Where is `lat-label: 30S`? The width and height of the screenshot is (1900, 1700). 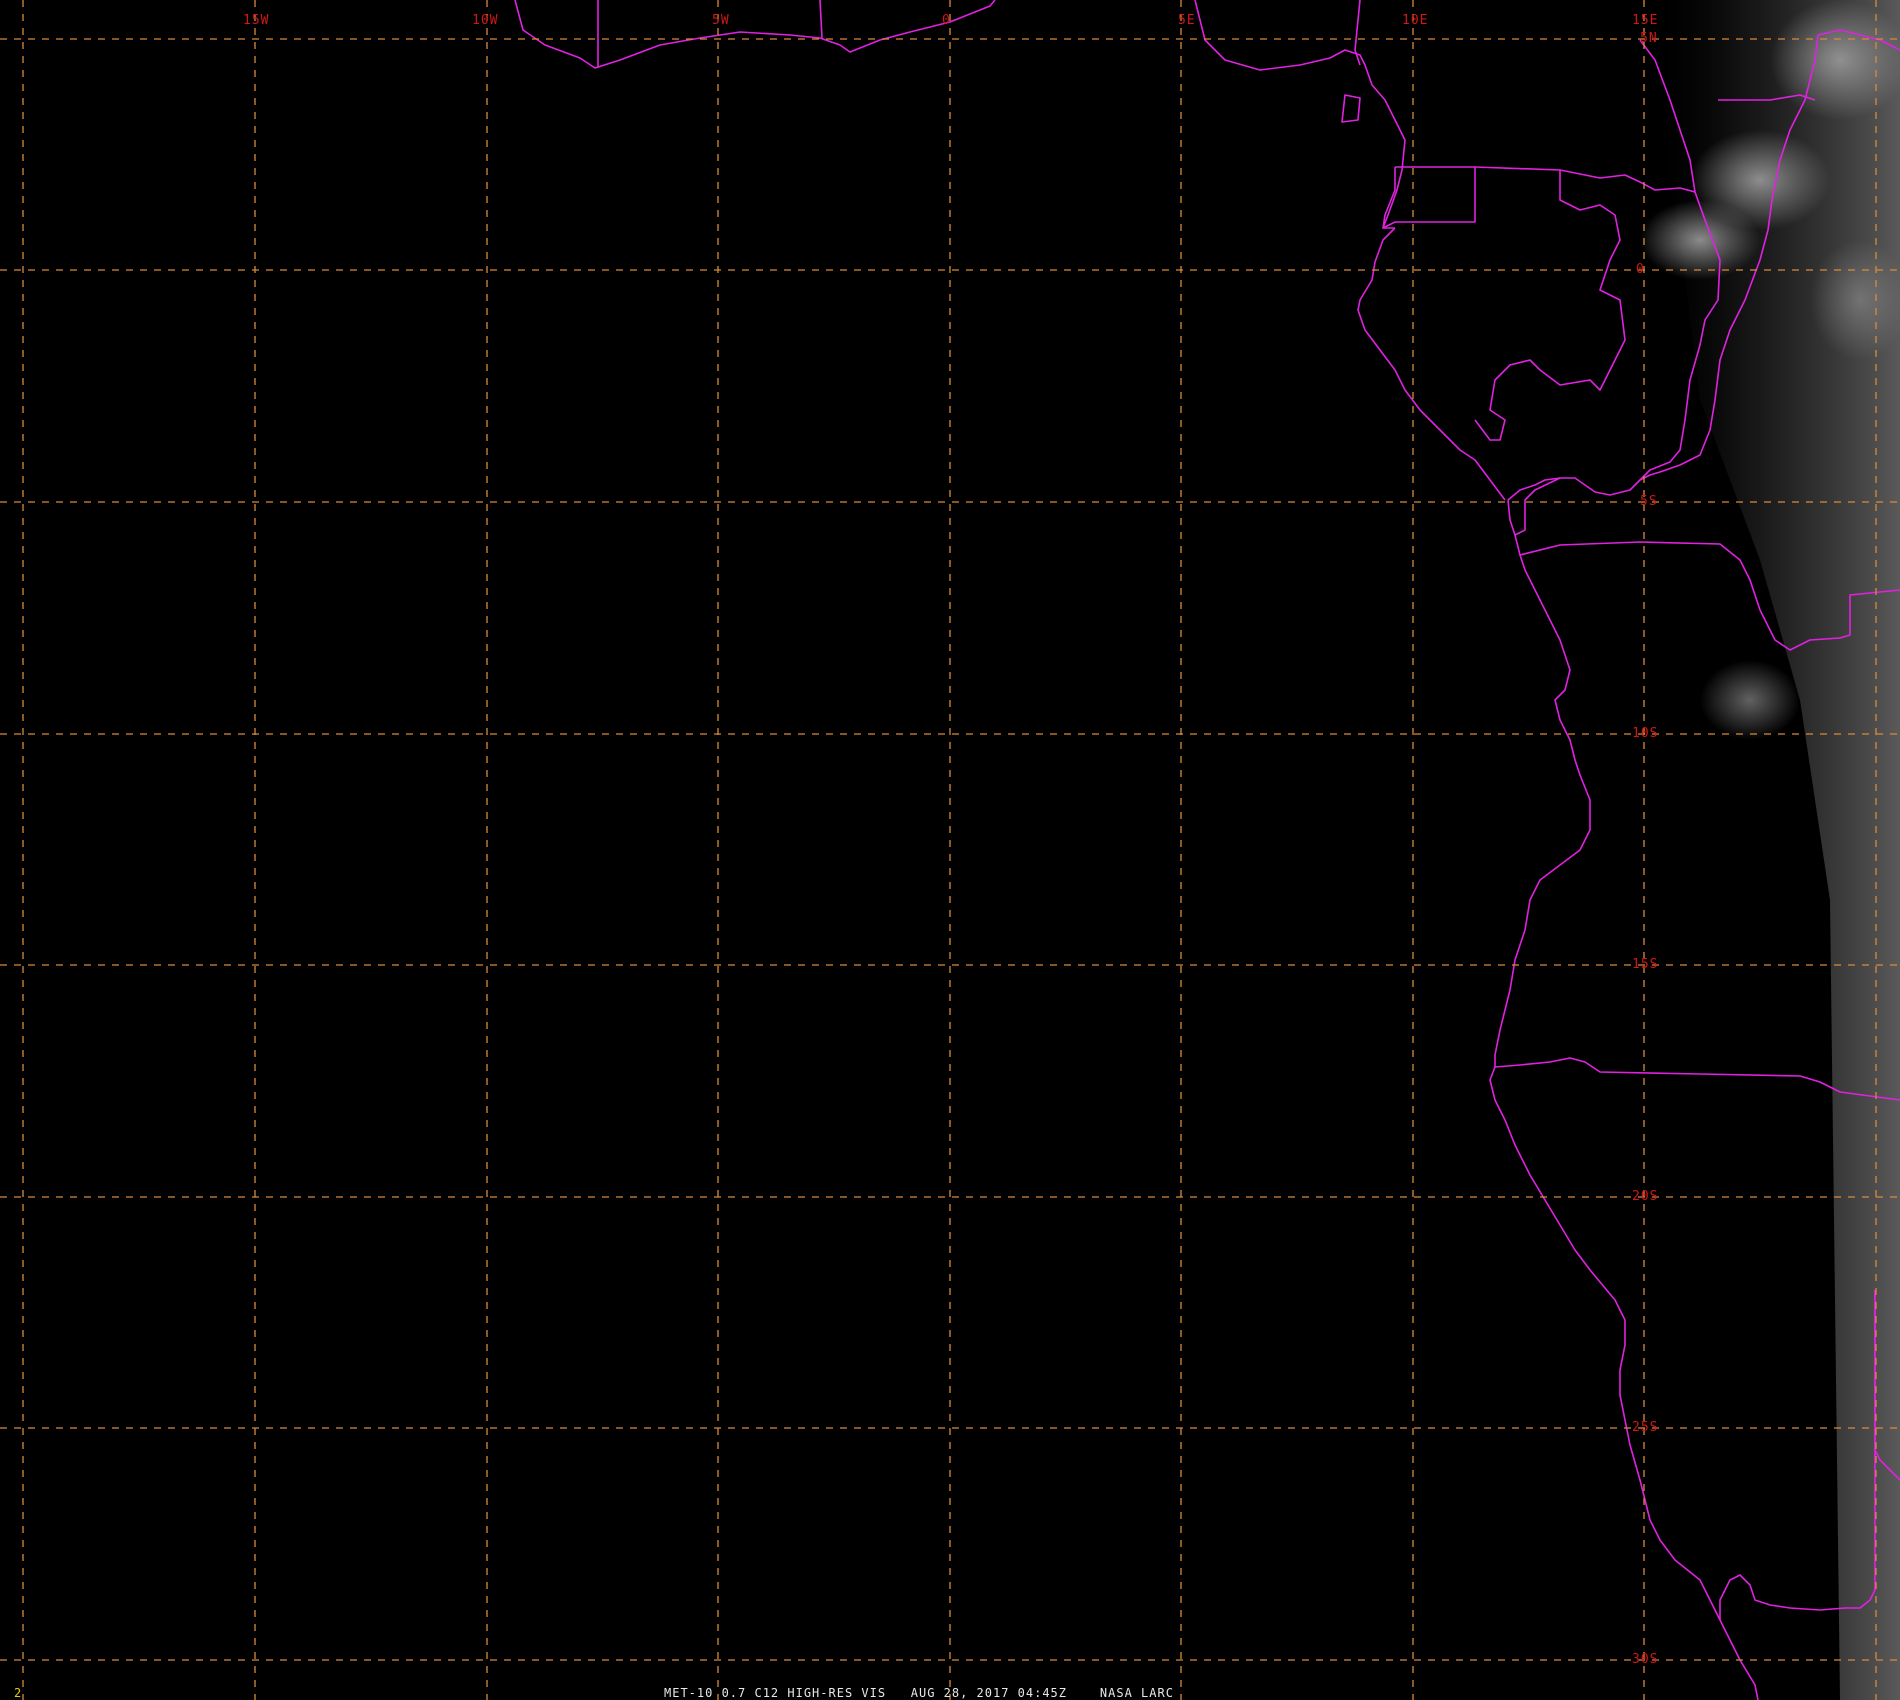 lat-label: 30S is located at coordinates (1645, 1659).